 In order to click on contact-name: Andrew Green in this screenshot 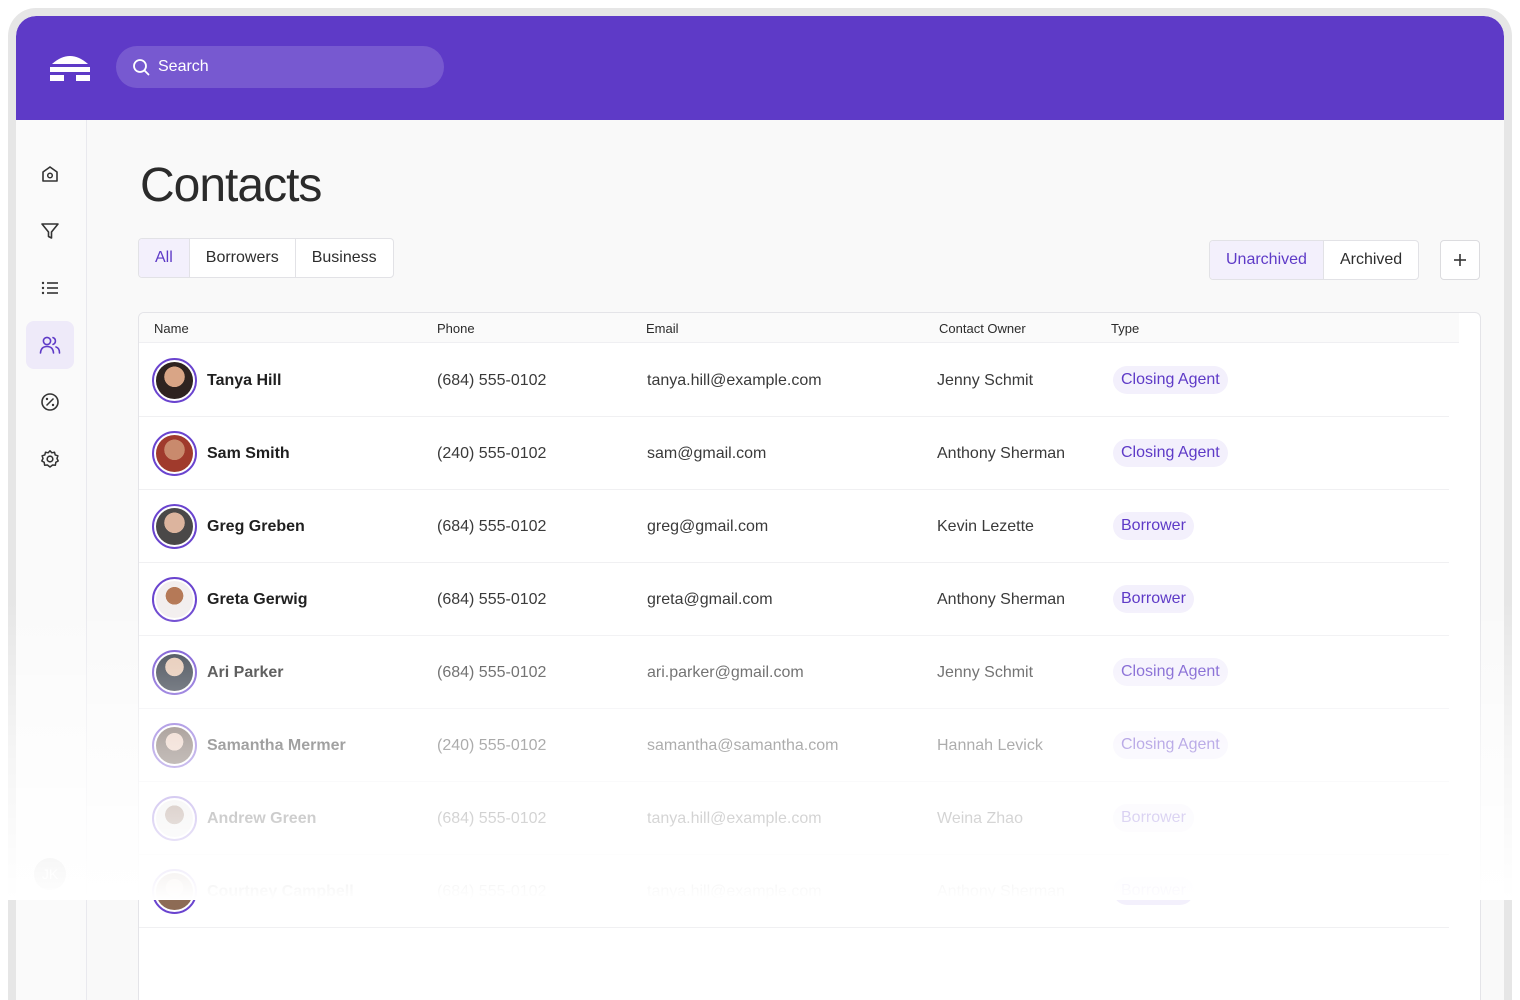, I will do `click(261, 819)`.